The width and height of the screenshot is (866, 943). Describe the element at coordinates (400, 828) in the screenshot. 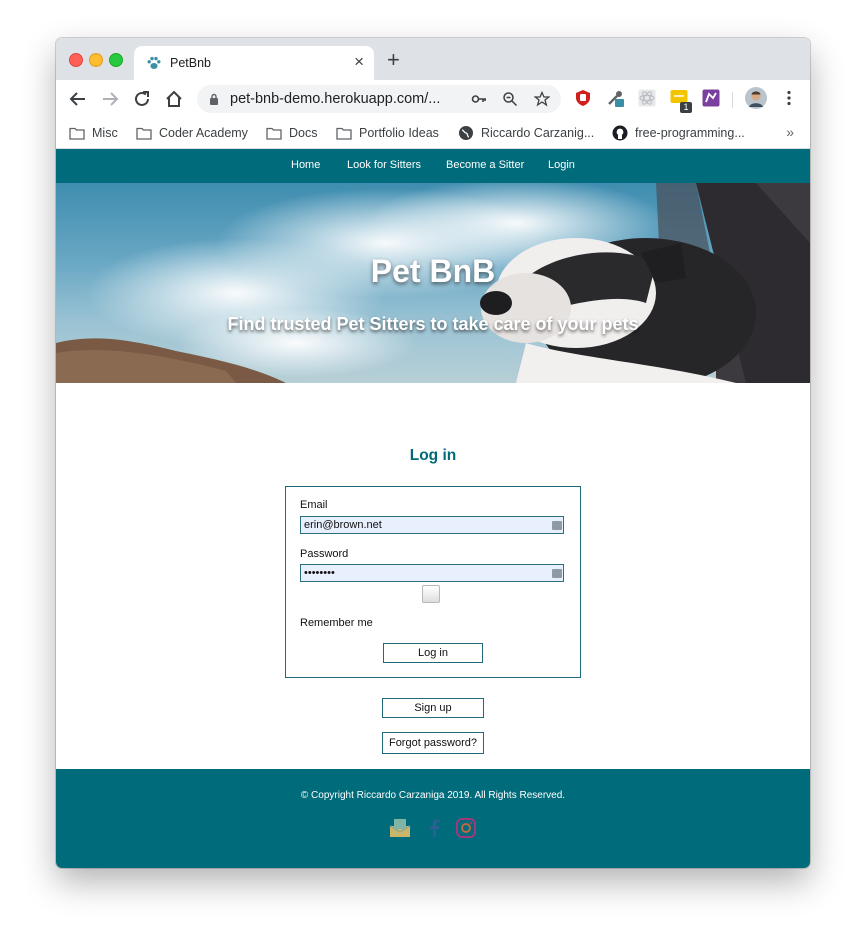

I see `mail-icon` at that location.